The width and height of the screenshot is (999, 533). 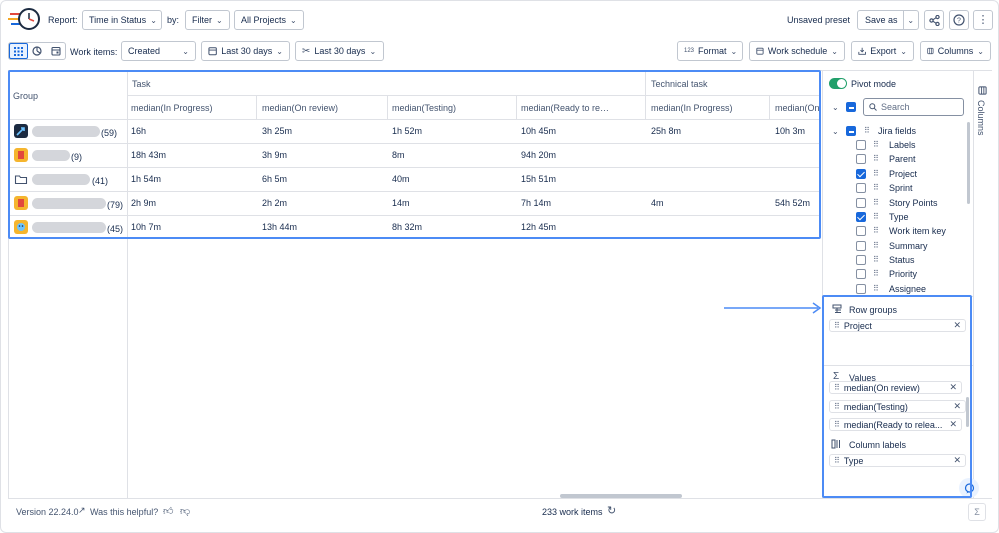 I want to click on field-label: Story Points, so click(x=913, y=203).